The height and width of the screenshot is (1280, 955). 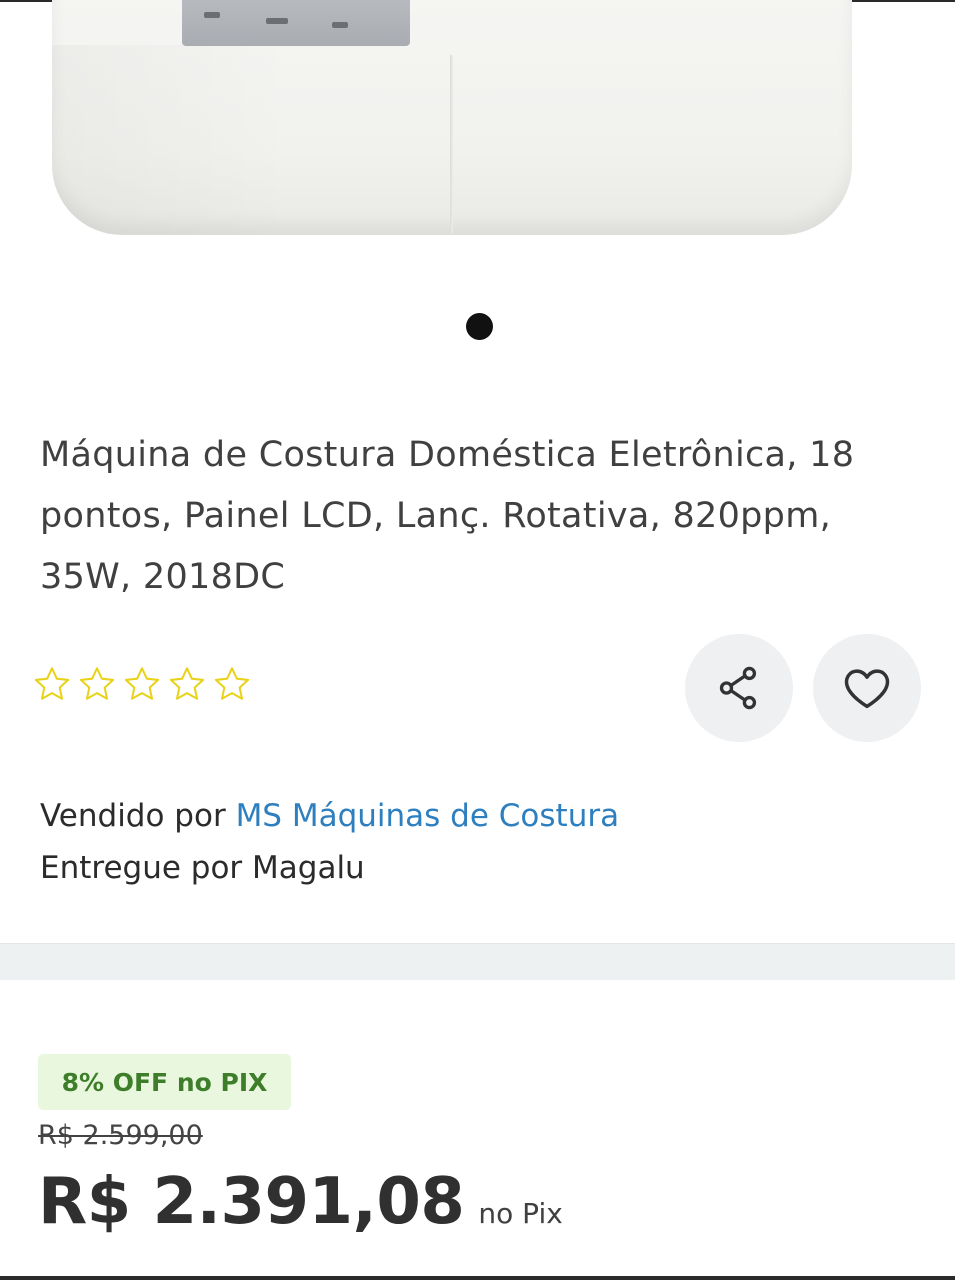 What do you see at coordinates (120, 1135) in the screenshot?
I see `old-price: R$ 2.599,00` at bounding box center [120, 1135].